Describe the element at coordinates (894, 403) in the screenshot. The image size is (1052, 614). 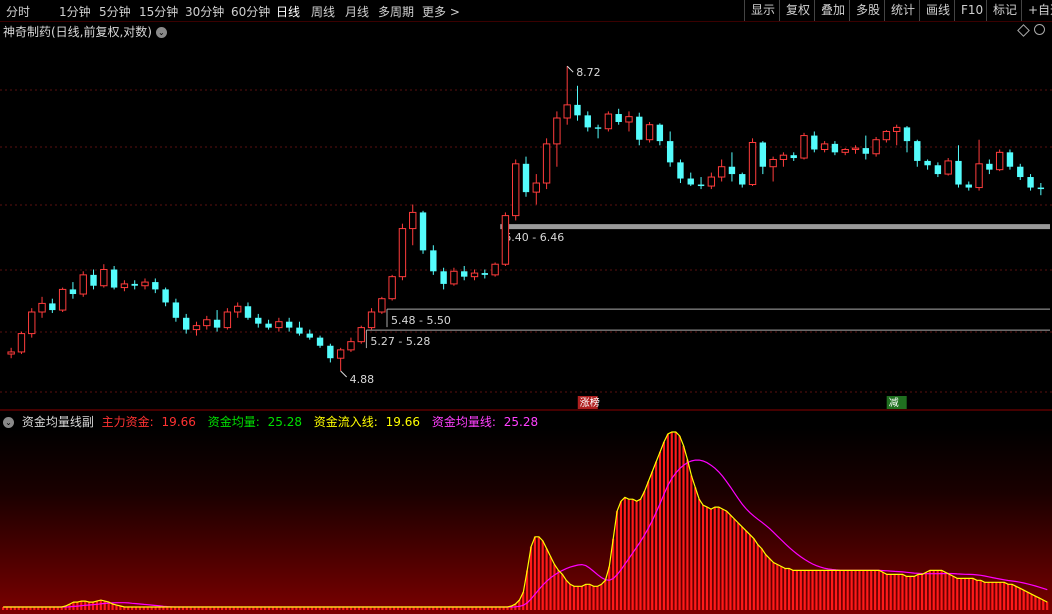
I see `tag-jian: 减` at that location.